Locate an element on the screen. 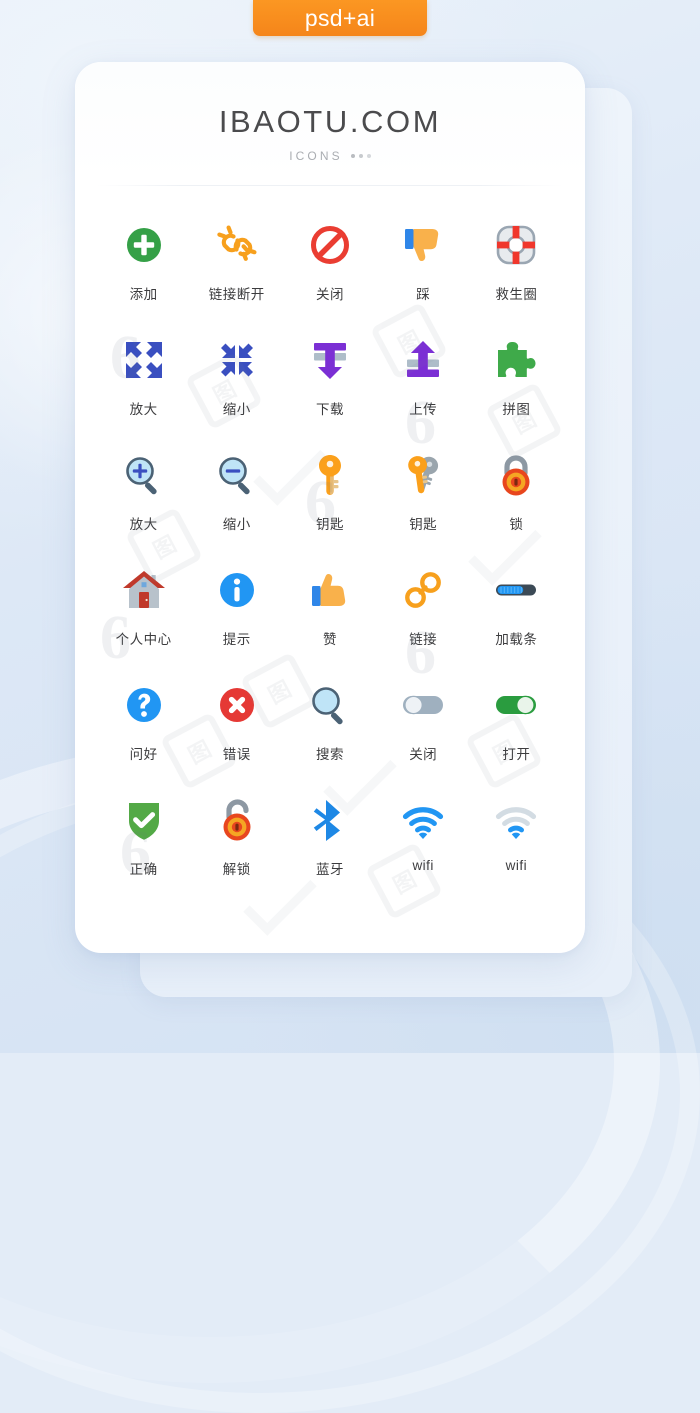 The height and width of the screenshot is (1413, 700). expand-arrows-icon is located at coordinates (144, 360).